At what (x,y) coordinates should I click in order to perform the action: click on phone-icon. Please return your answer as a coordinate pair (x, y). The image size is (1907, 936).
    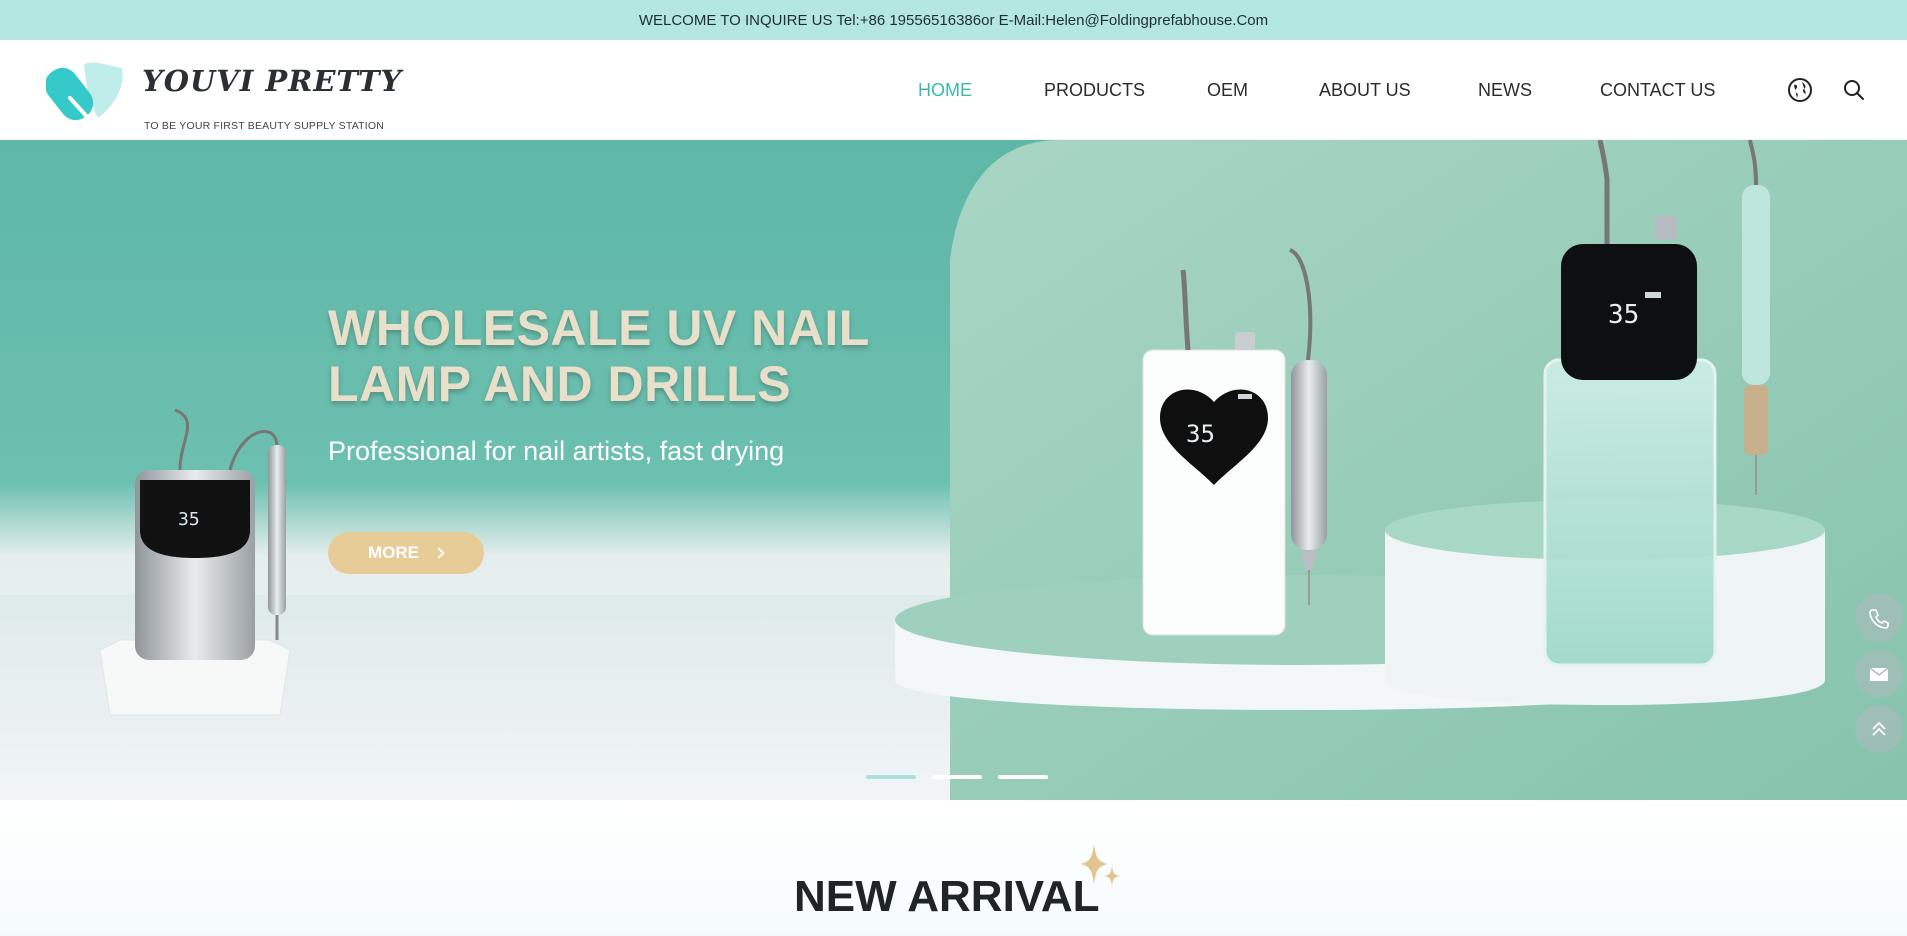
    Looking at the image, I should click on (1879, 619).